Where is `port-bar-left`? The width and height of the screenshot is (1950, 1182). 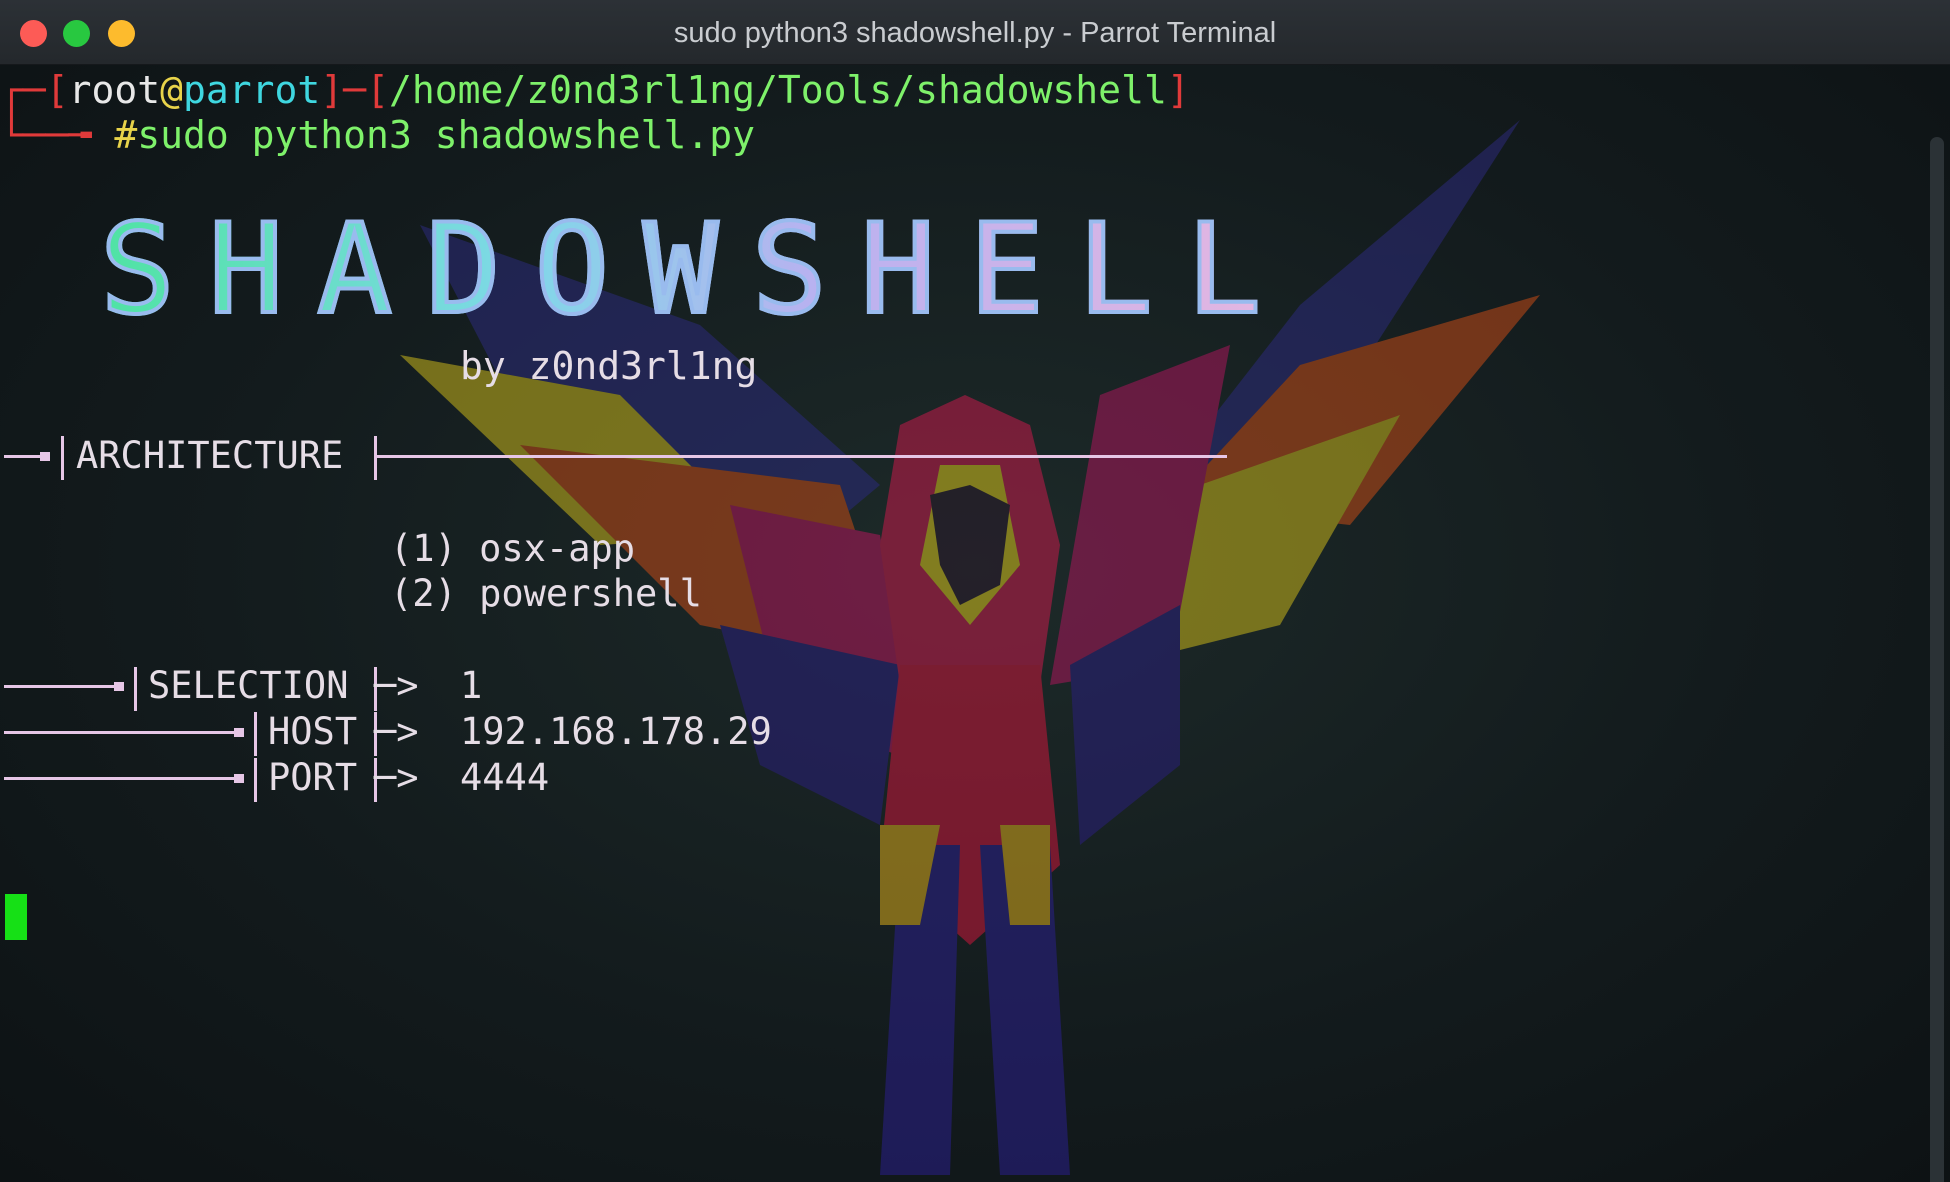 port-bar-left is located at coordinates (255, 780).